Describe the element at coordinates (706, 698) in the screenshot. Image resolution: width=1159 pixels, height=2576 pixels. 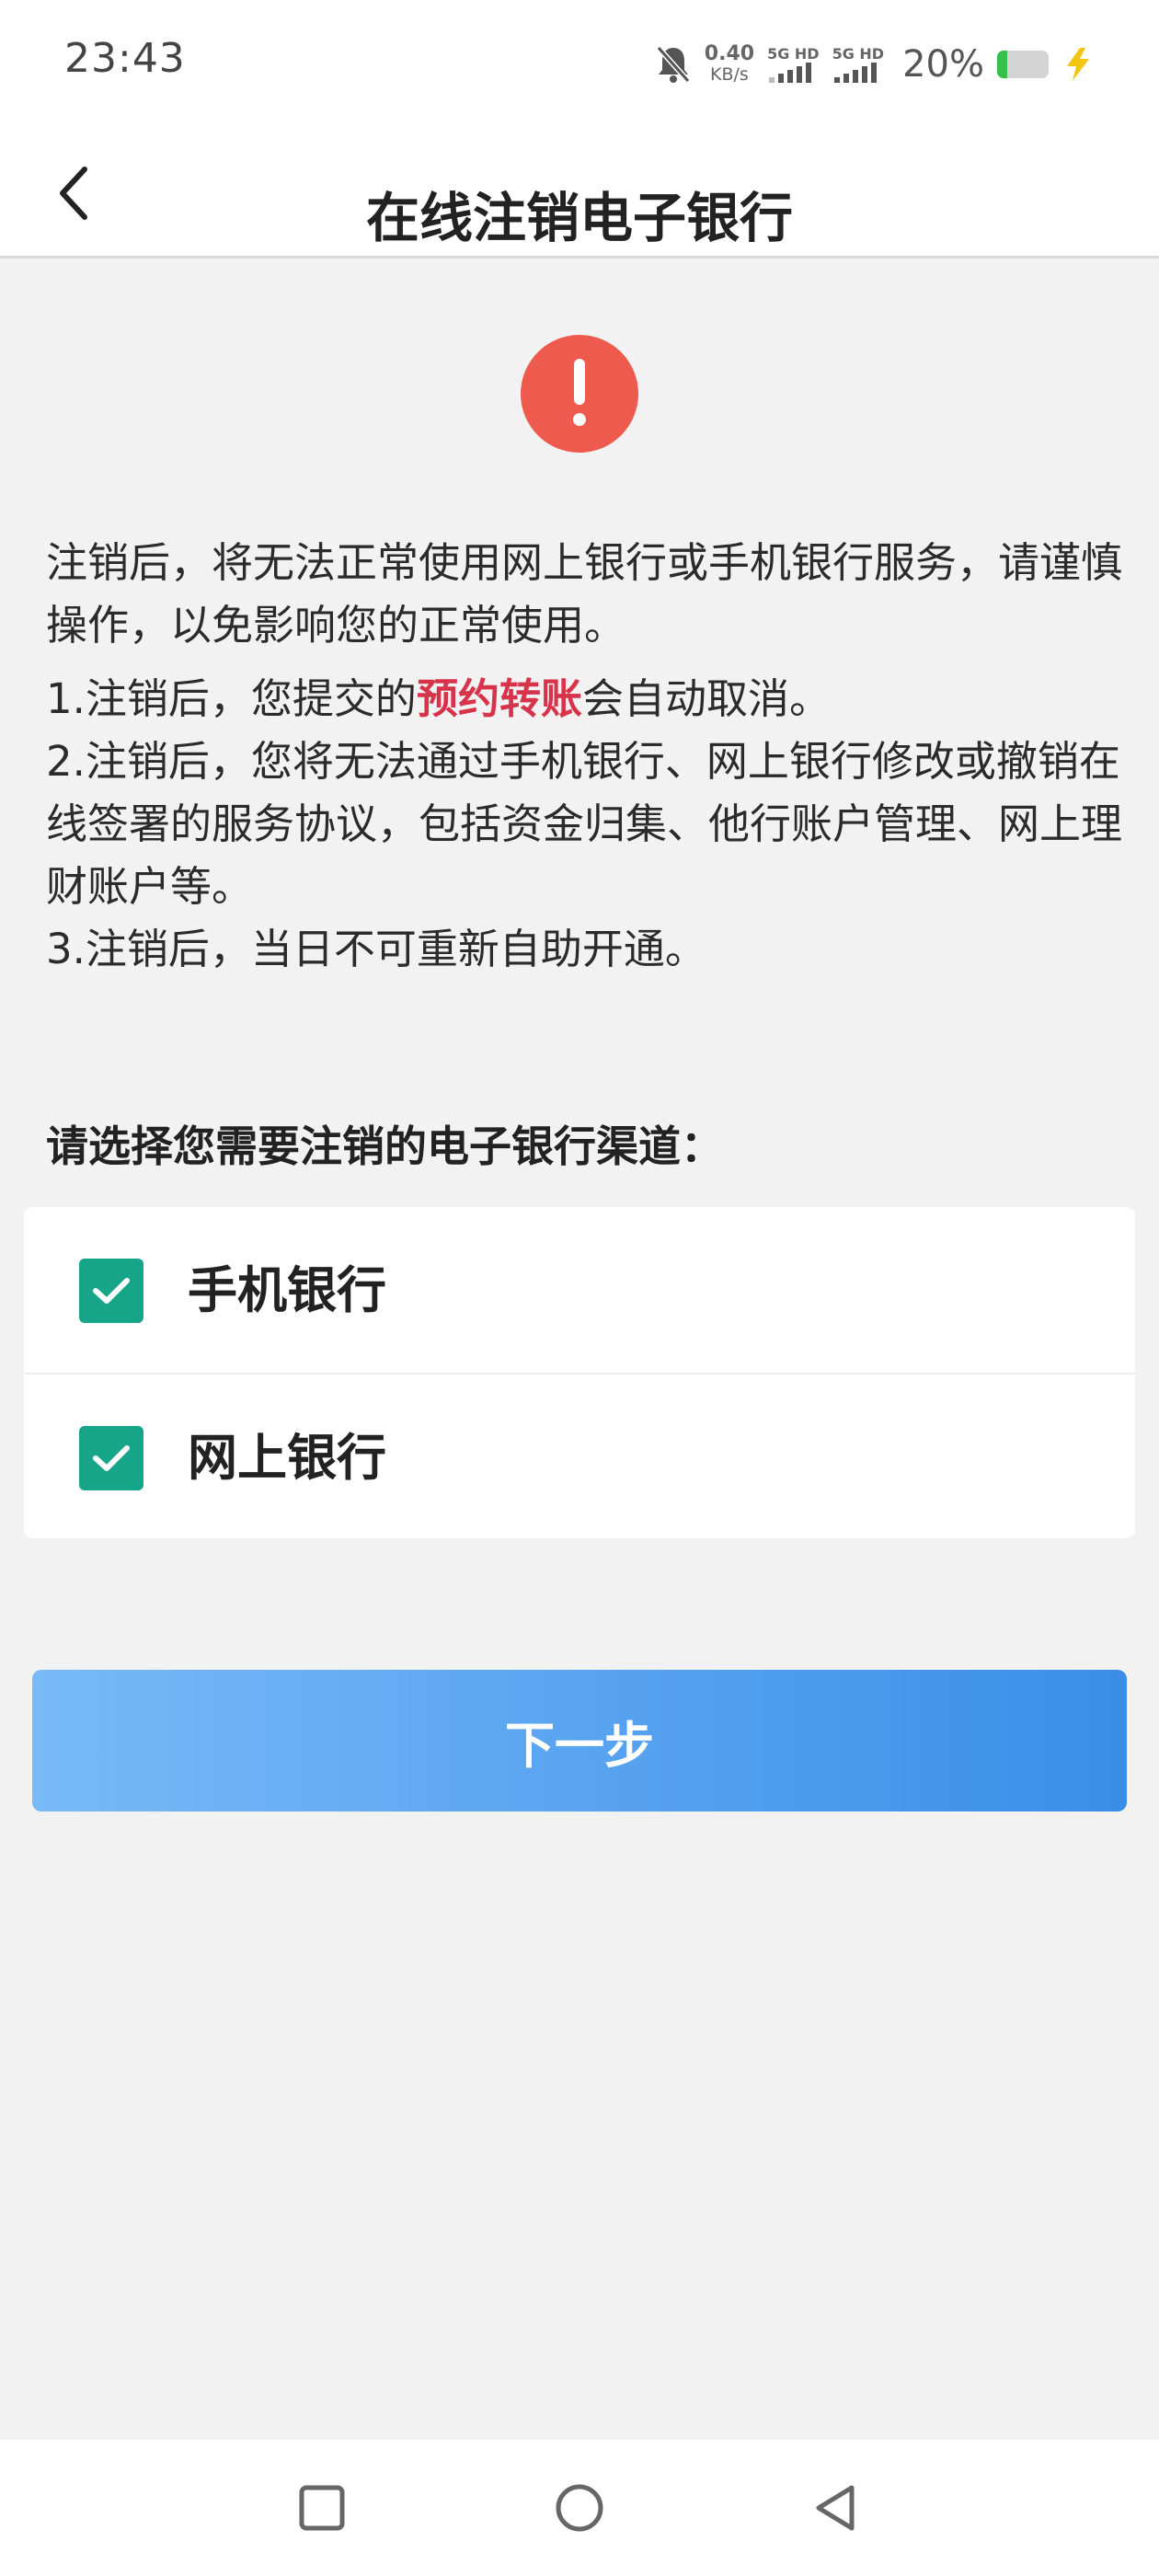
I see `notice-item-1-post: 会自动取消。` at that location.